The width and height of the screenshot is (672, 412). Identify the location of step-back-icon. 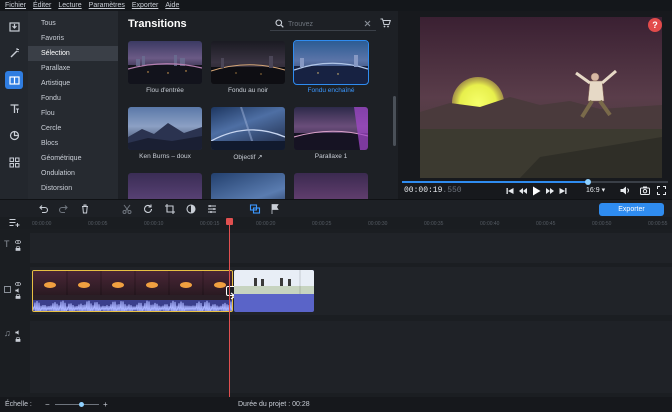
(523, 191).